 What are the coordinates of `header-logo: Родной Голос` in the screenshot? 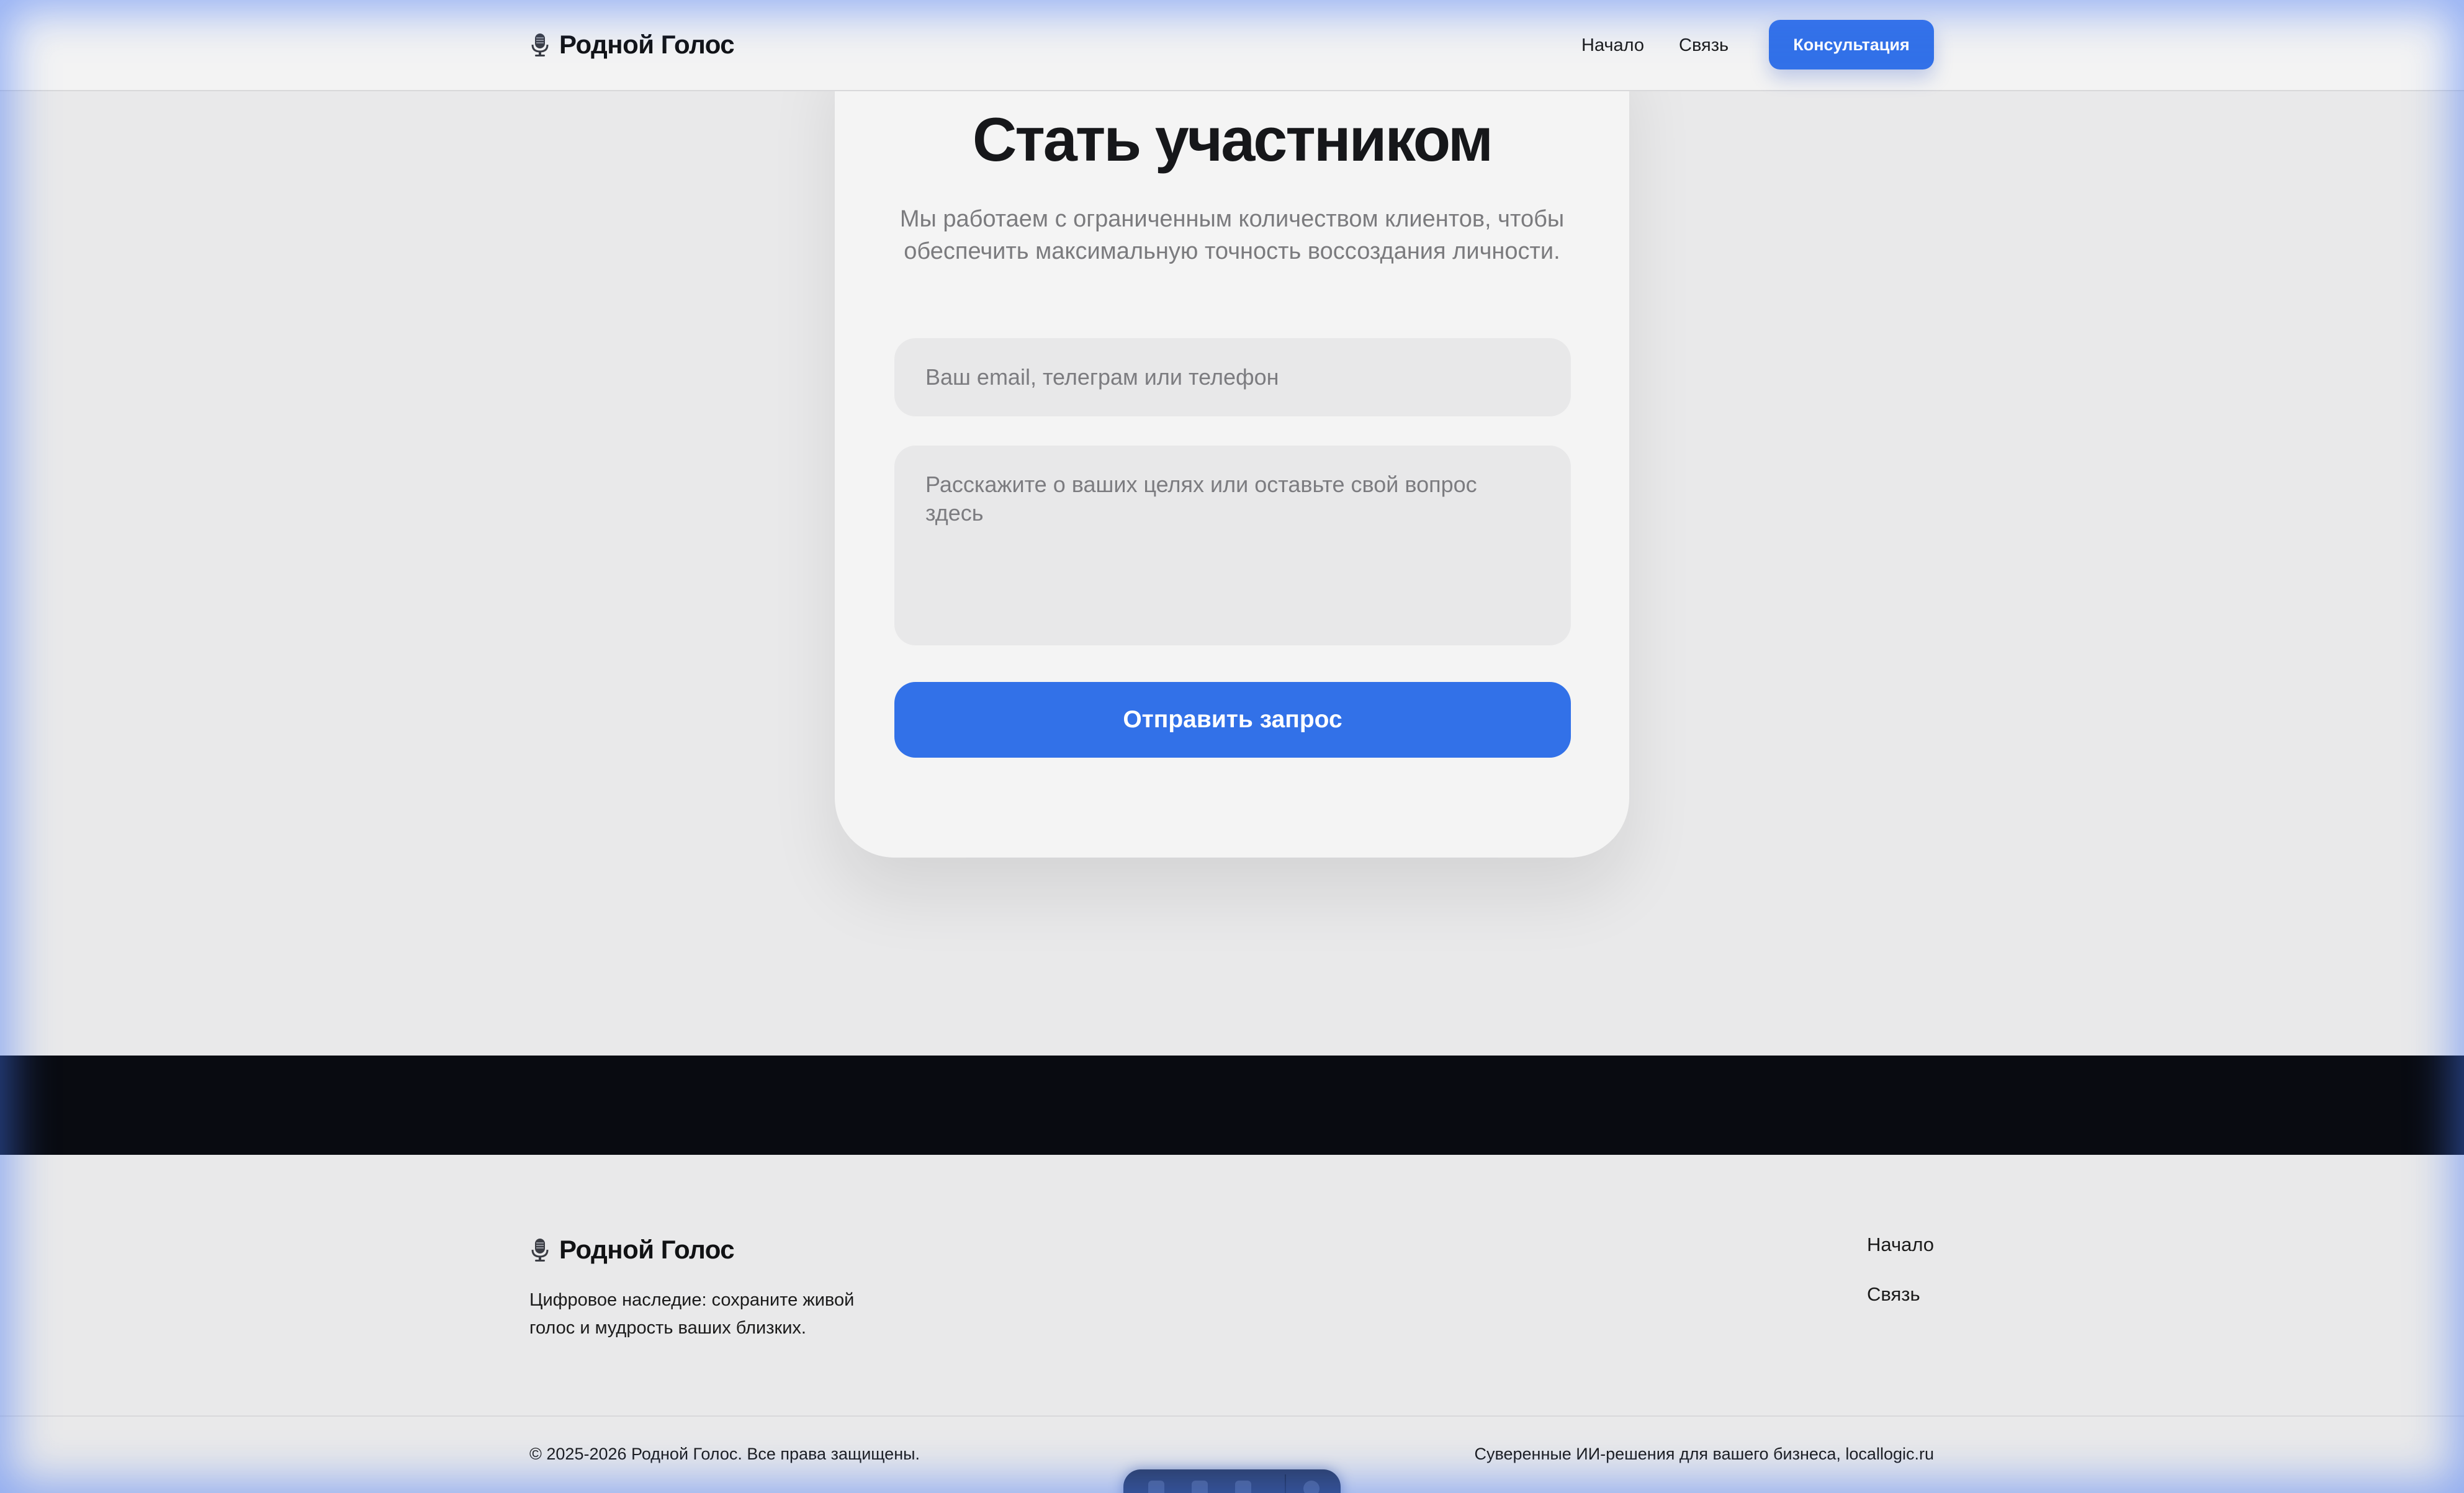 It's located at (632, 45).